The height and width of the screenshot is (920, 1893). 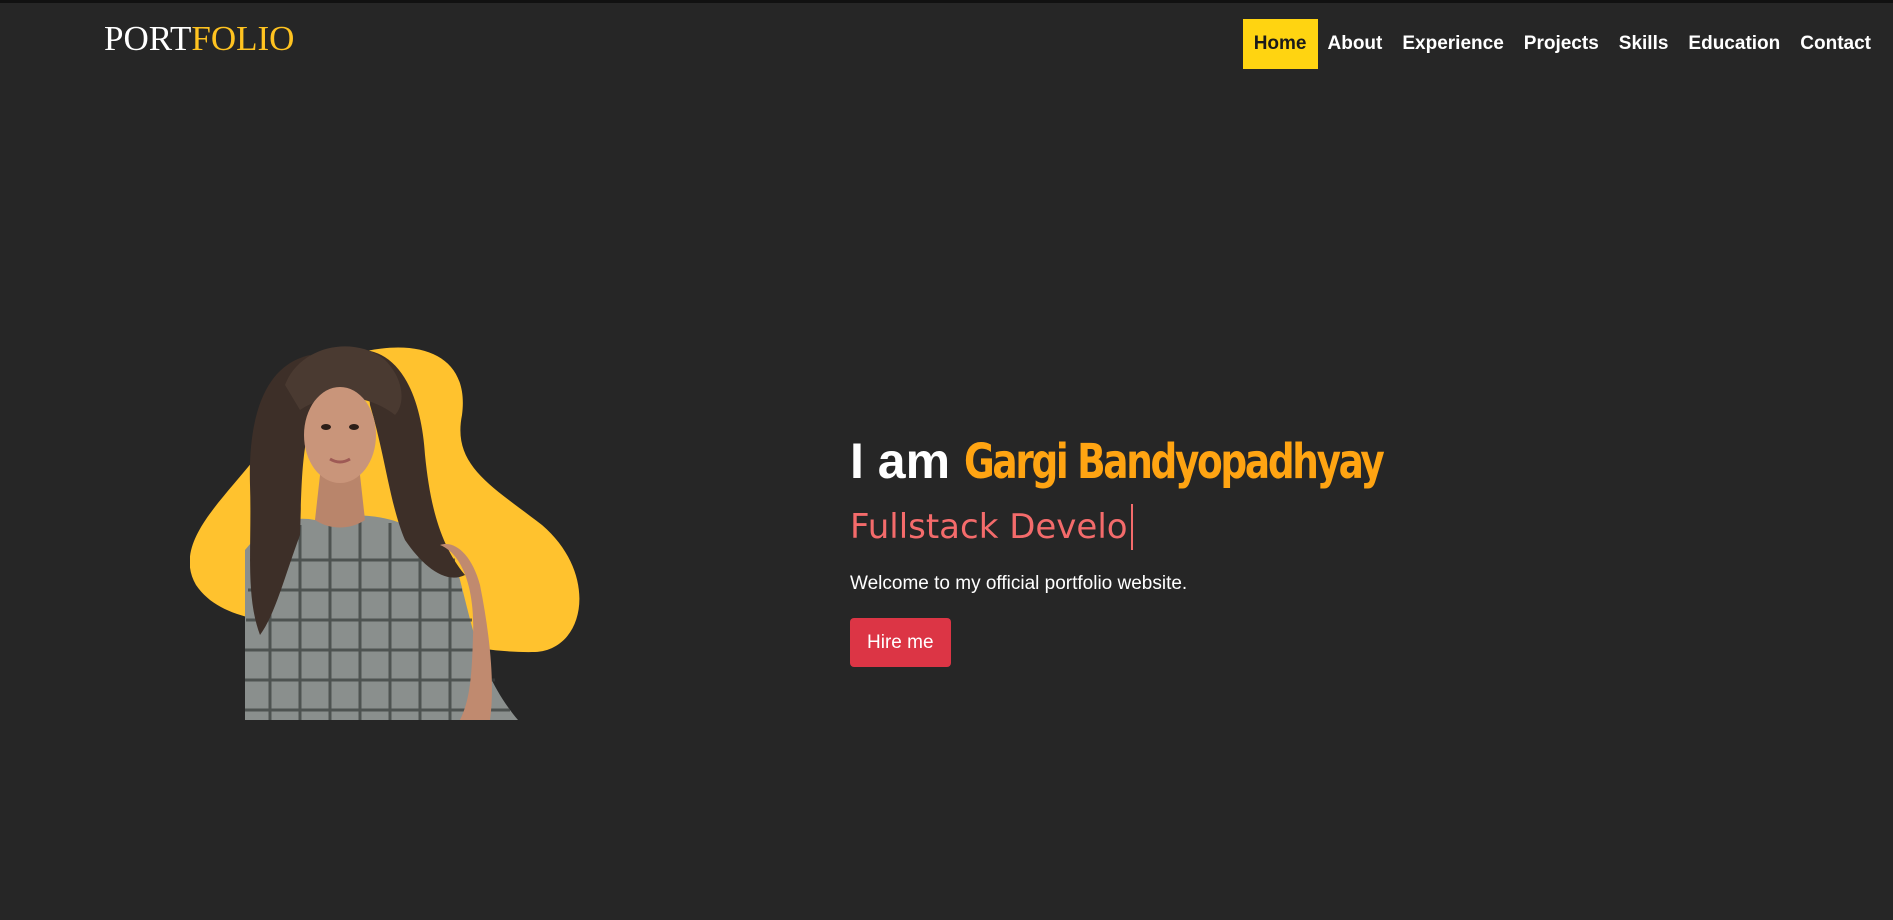 What do you see at coordinates (1355, 44) in the screenshot?
I see `nav-item-about: About` at bounding box center [1355, 44].